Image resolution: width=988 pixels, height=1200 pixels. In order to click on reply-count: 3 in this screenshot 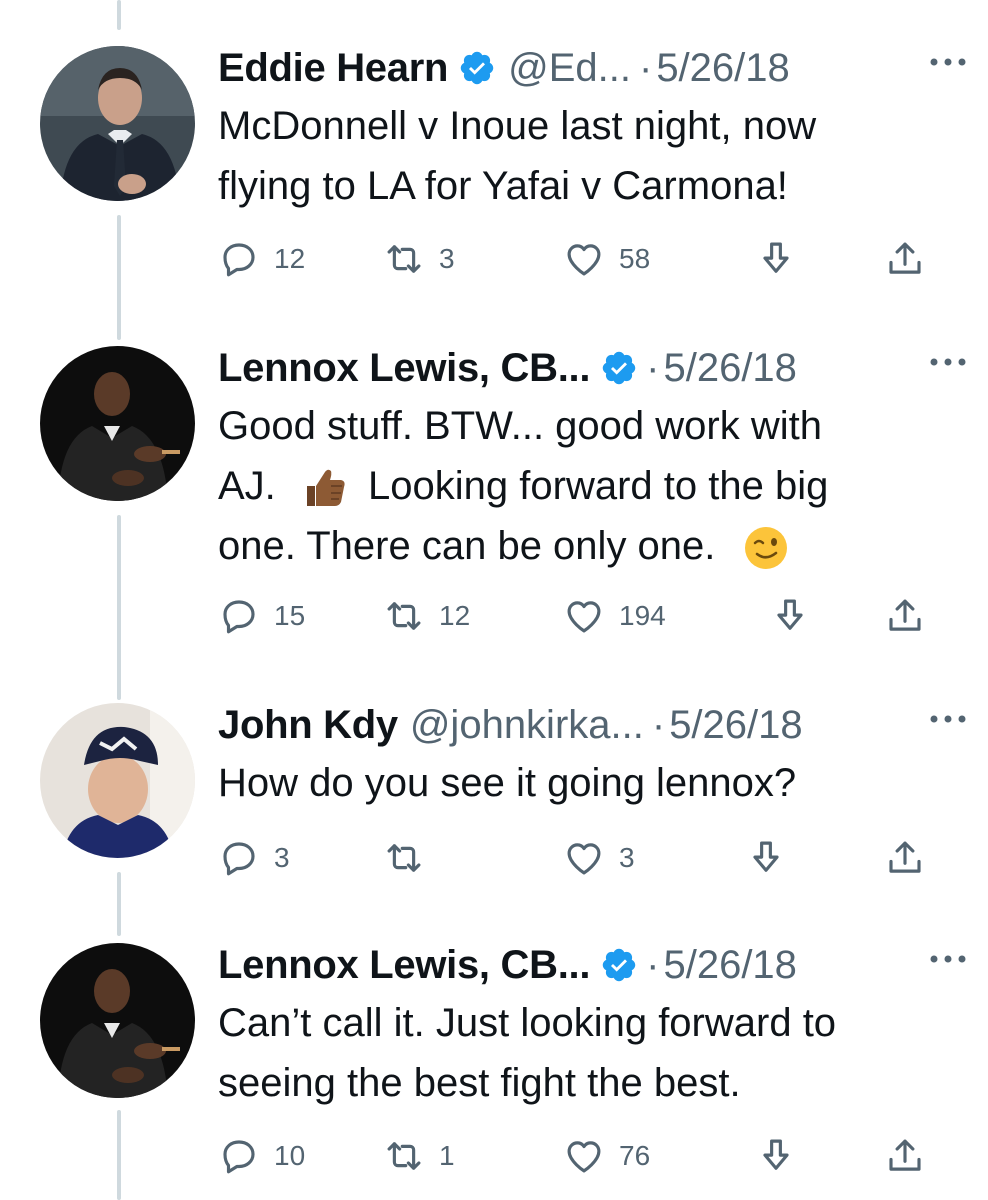, I will do `click(282, 857)`.